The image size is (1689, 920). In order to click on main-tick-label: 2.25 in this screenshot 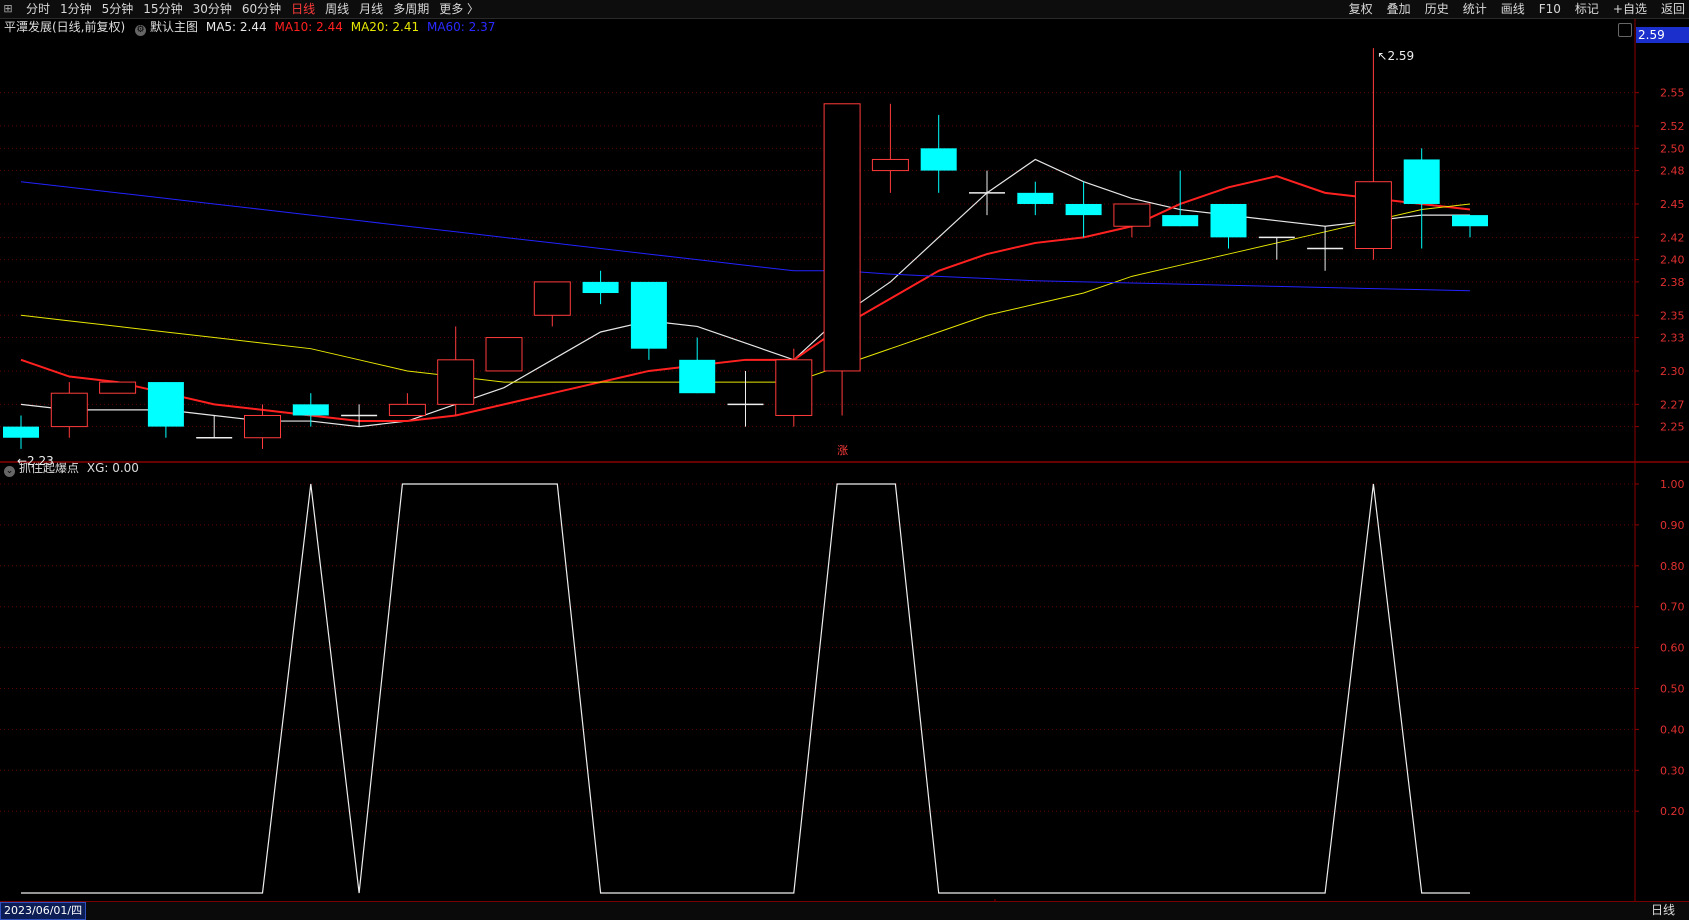, I will do `click(1672, 427)`.